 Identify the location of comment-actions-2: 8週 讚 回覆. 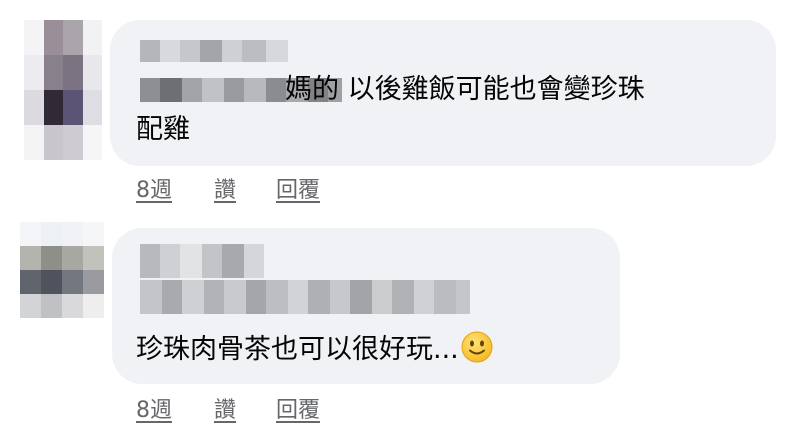
(228, 408).